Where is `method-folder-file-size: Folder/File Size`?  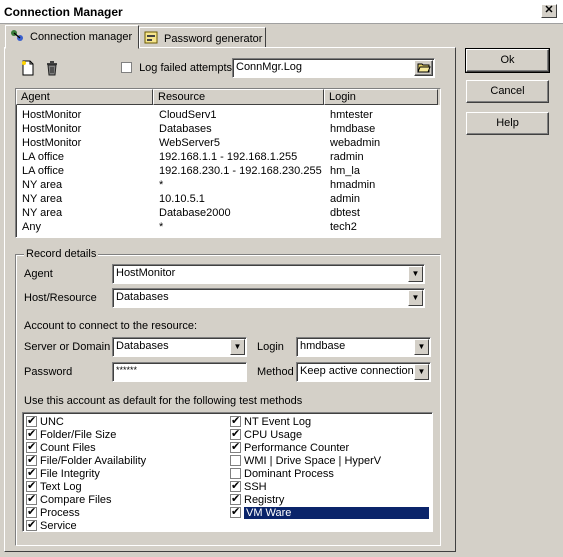
method-folder-file-size: Folder/File Size is located at coordinates (71, 434).